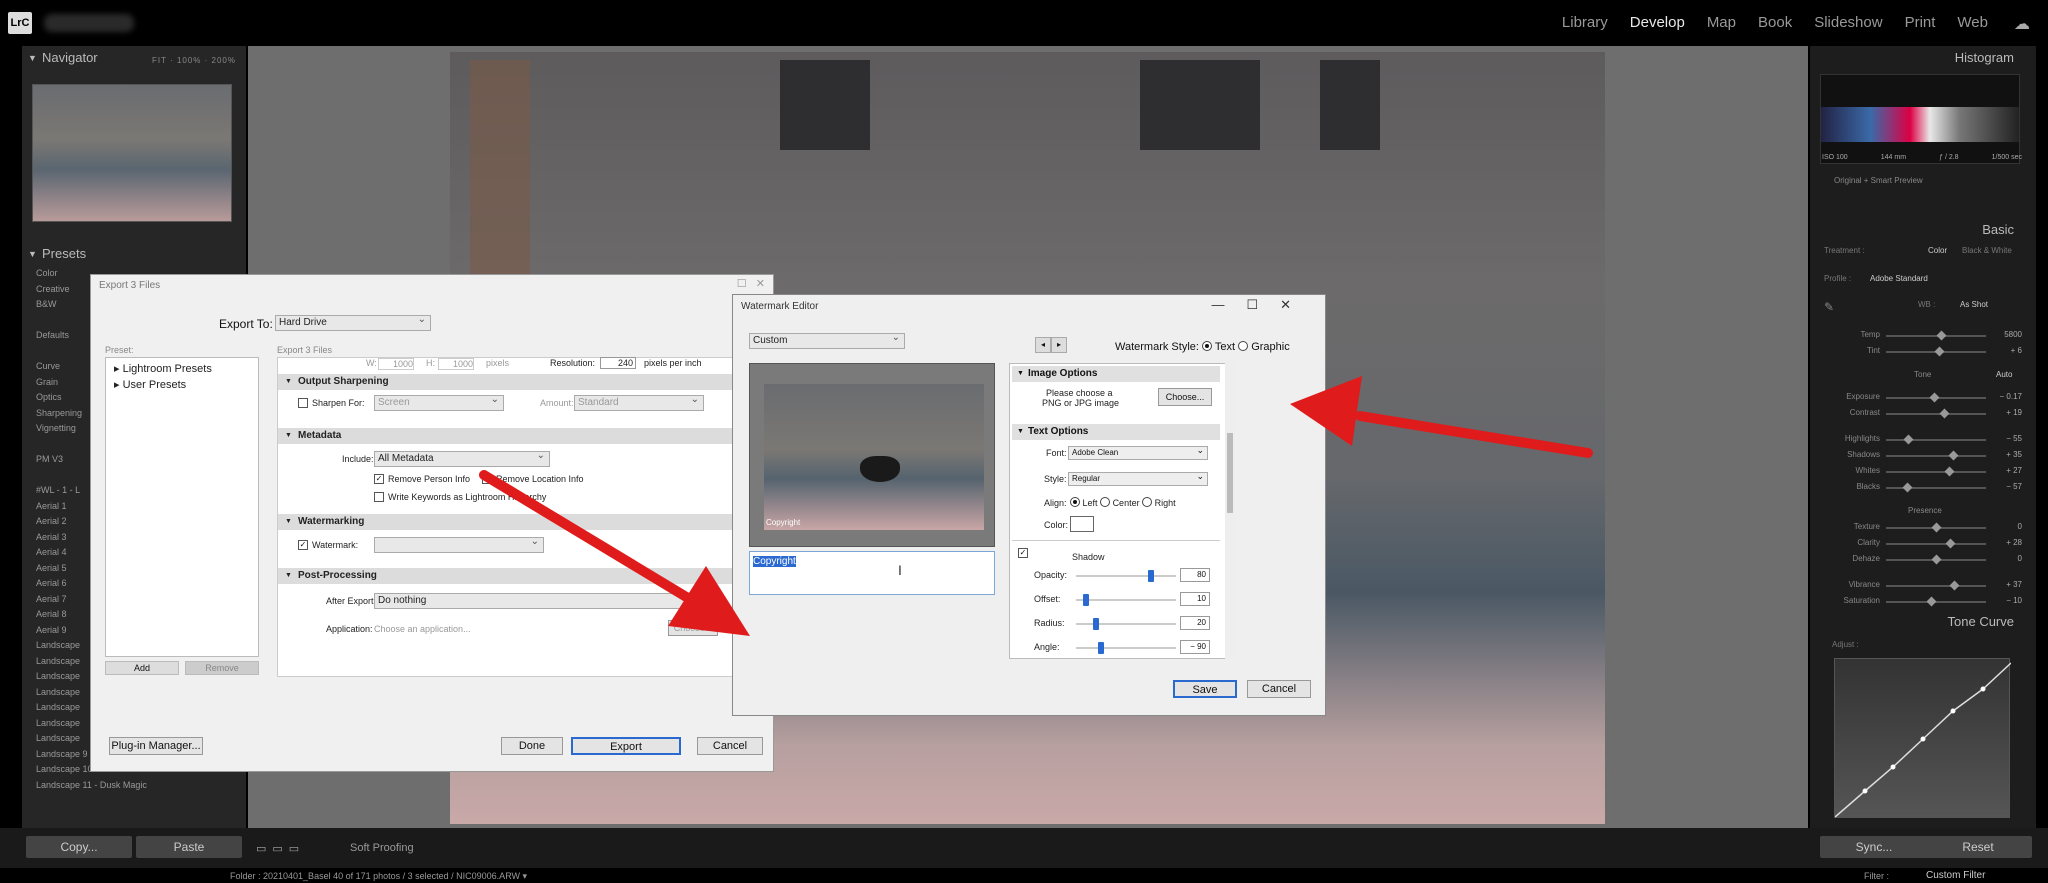  What do you see at coordinates (459, 544) in the screenshot?
I see `watermark-select` at bounding box center [459, 544].